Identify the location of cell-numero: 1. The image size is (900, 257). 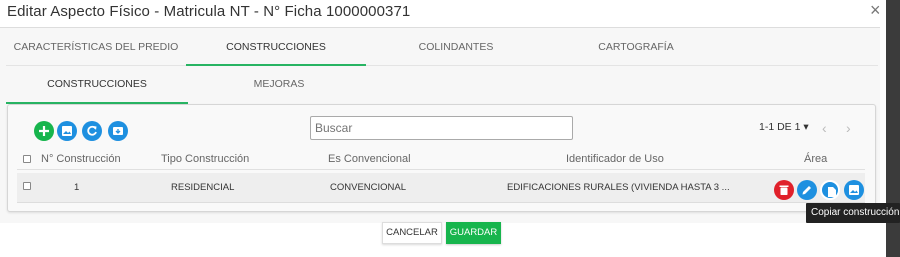
(77, 187).